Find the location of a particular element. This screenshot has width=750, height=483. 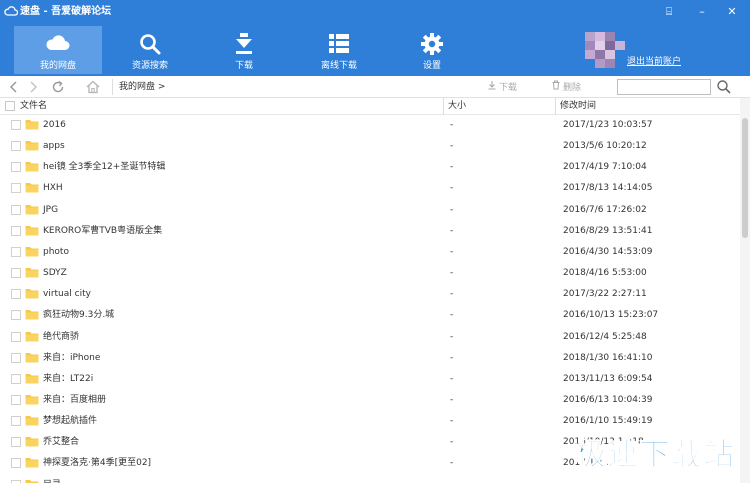

table-row: apps - 2013/5/6 10:20:12 is located at coordinates (370, 146).